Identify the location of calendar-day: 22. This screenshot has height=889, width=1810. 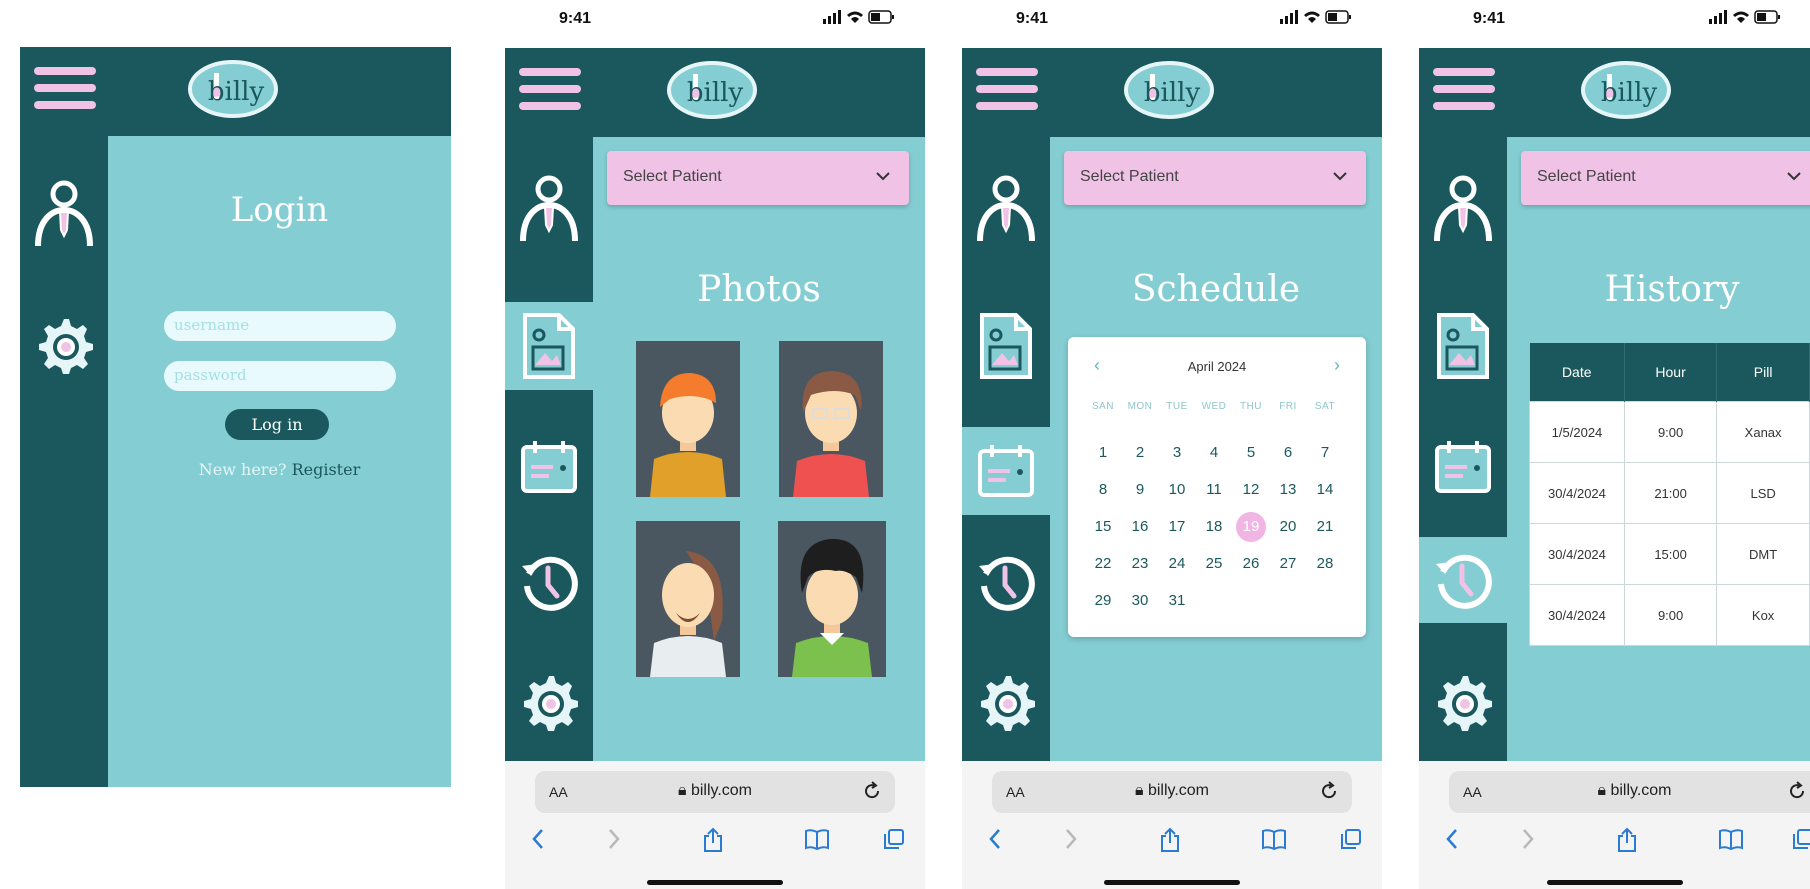
(1103, 564).